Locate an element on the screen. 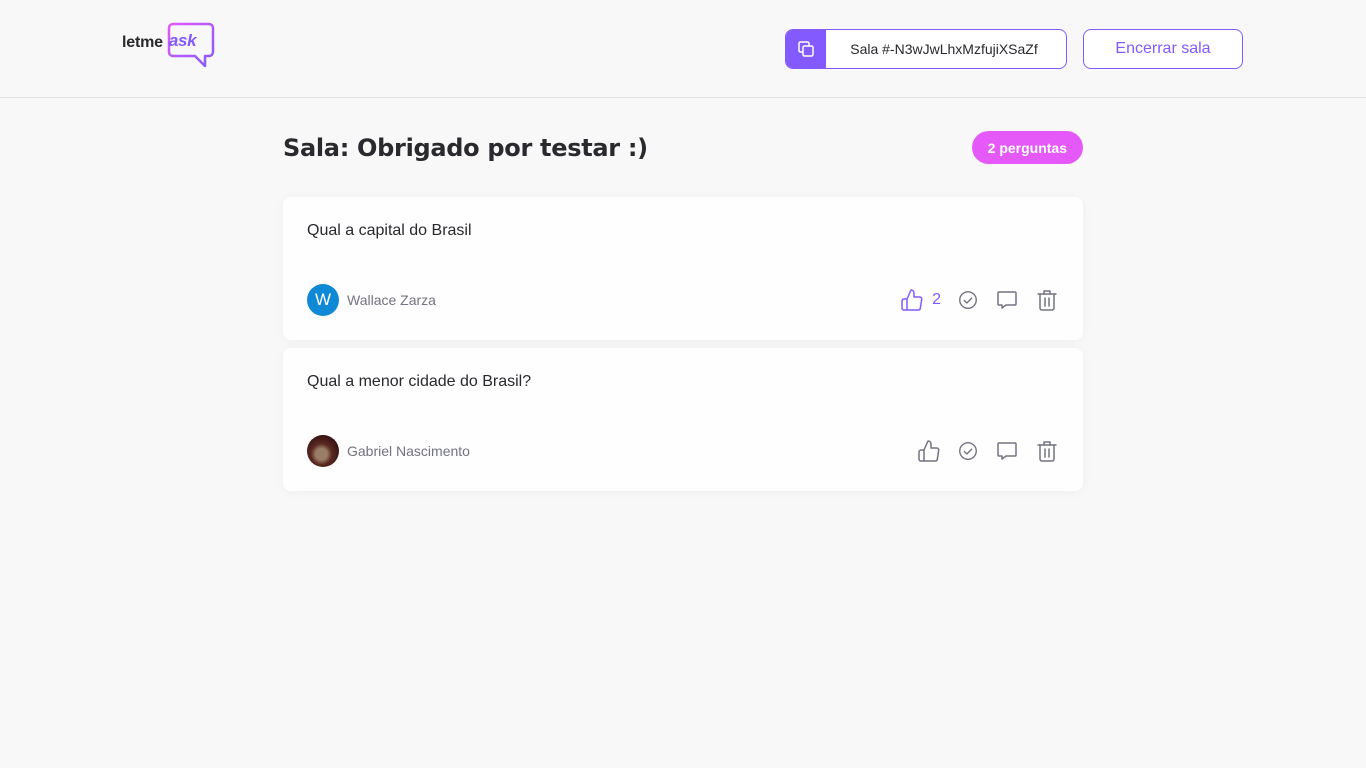 The image size is (1366, 768). logo: letme ask is located at coordinates (168, 46).